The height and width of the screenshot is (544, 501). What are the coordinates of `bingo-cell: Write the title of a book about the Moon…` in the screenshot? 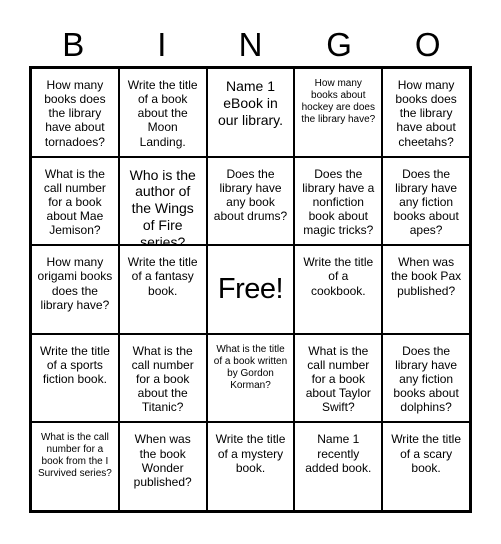 It's located at (162, 112).